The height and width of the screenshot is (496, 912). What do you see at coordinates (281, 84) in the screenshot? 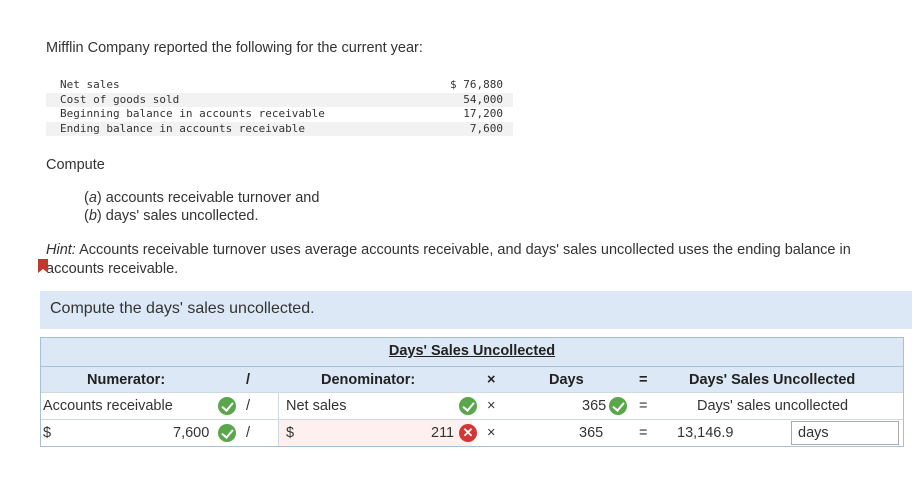
I see `table-row: Net sales $ 76,880` at bounding box center [281, 84].